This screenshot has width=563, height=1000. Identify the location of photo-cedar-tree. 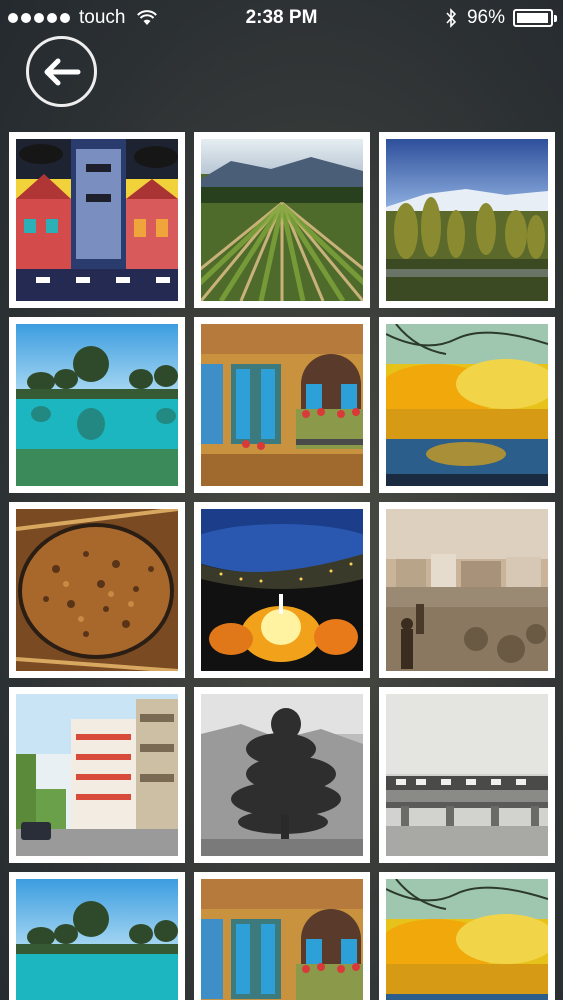
(282, 775).